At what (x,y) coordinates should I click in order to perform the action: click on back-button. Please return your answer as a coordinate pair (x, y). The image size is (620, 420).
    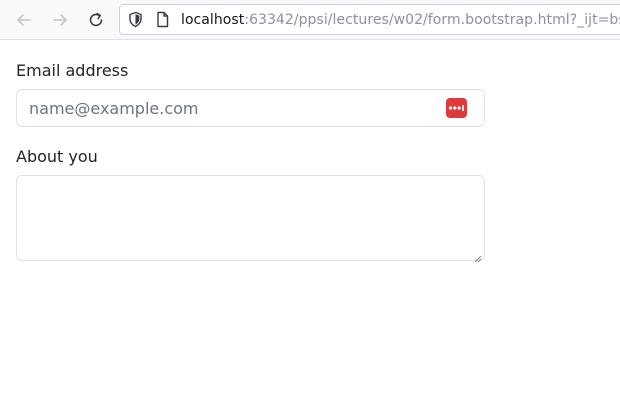
    Looking at the image, I should click on (24, 20).